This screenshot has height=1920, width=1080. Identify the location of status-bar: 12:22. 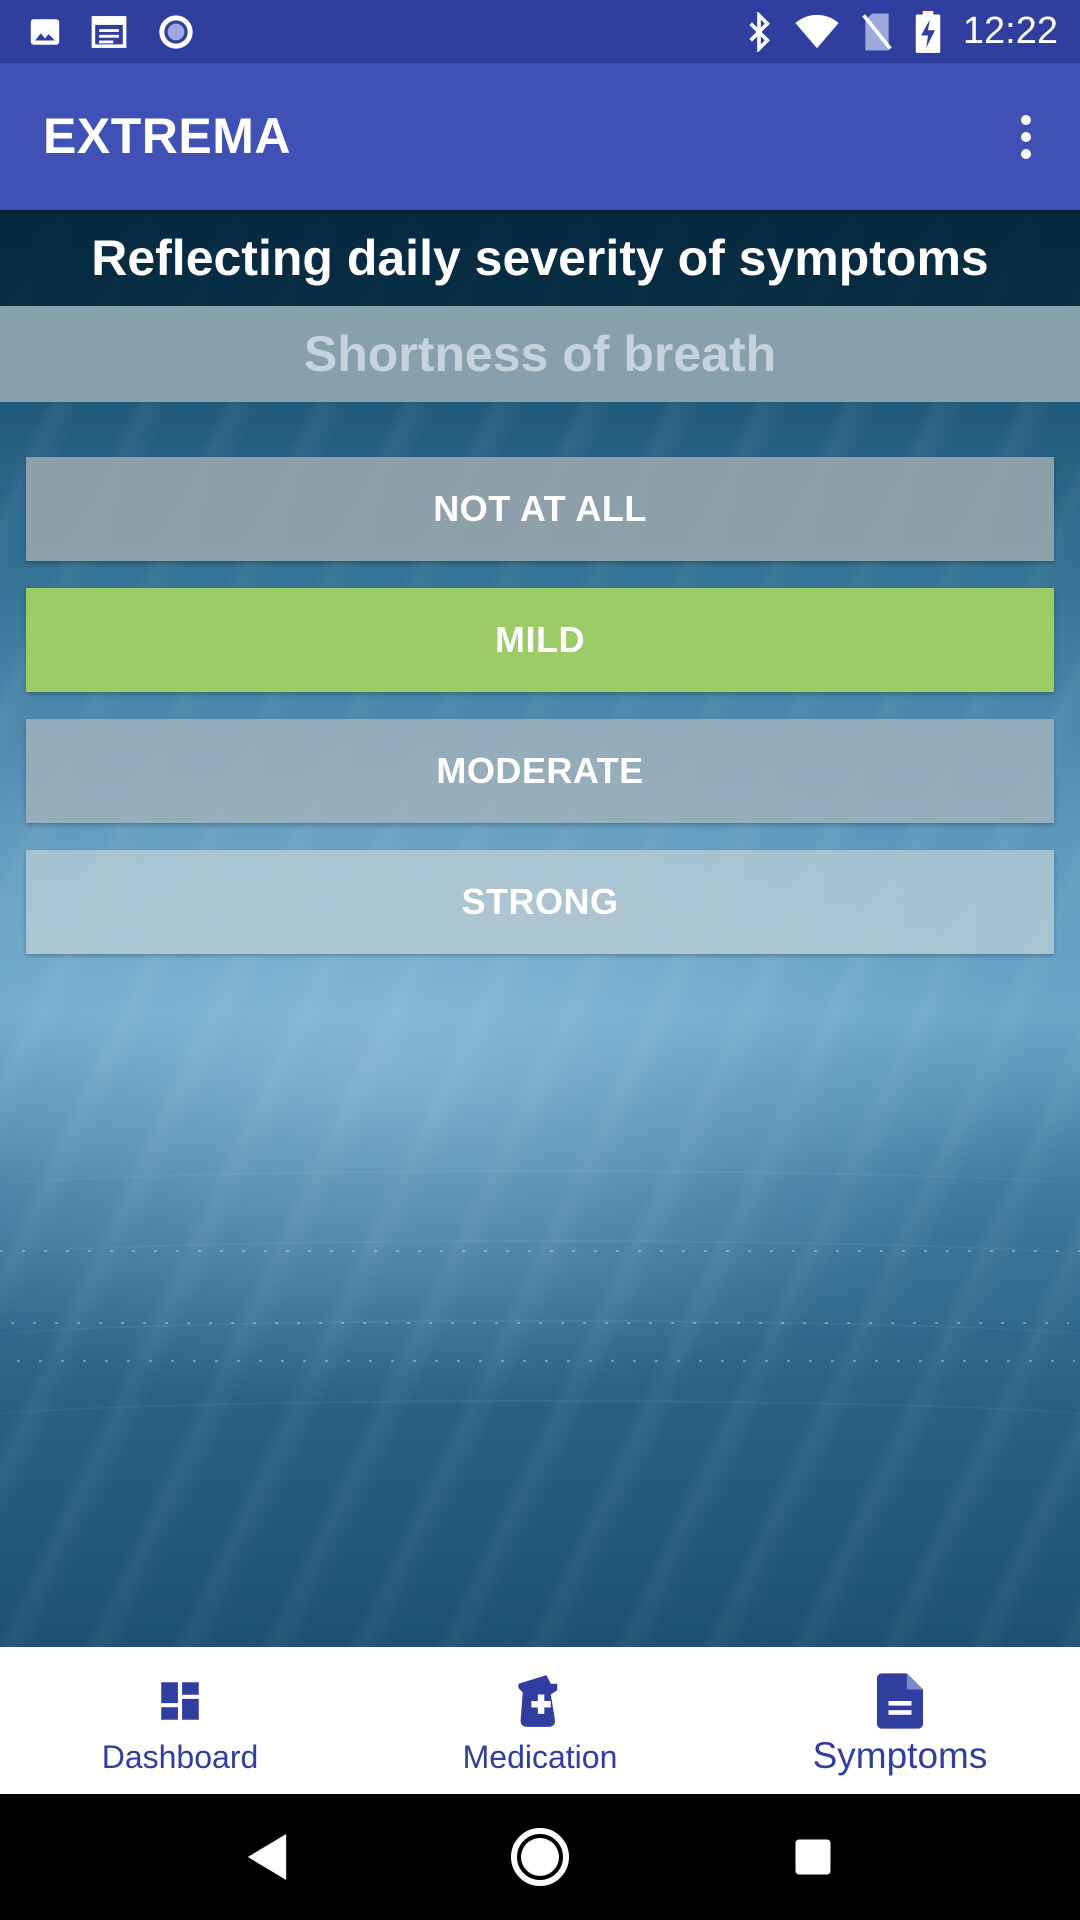
(540, 31).